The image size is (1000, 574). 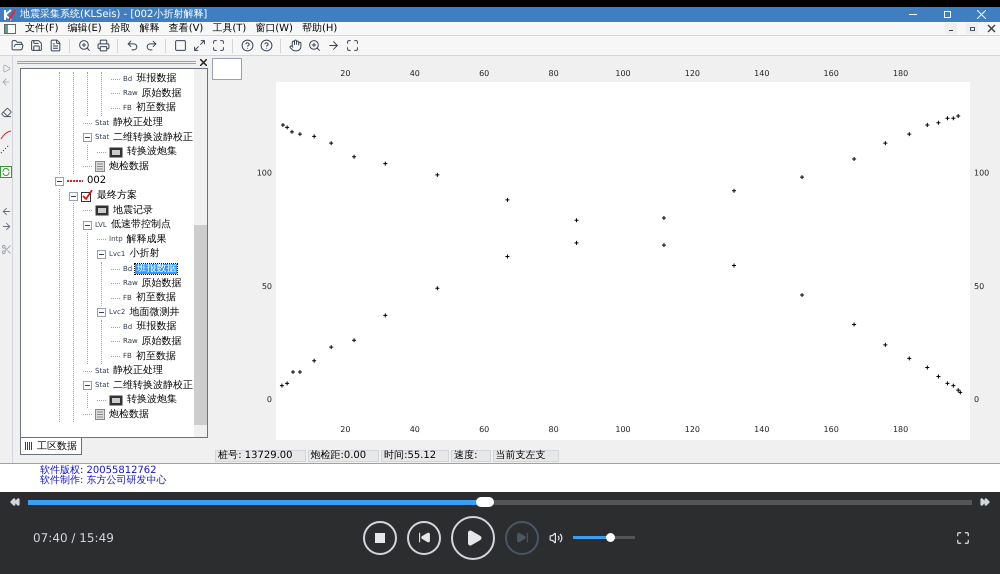 What do you see at coordinates (6, 135) in the screenshot?
I see `curve-icon` at bounding box center [6, 135].